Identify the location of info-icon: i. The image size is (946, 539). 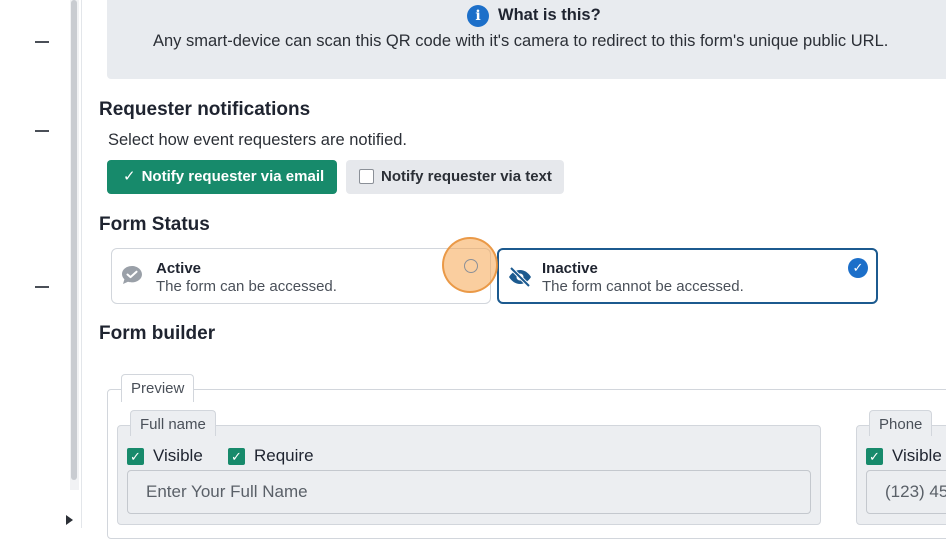
(478, 16).